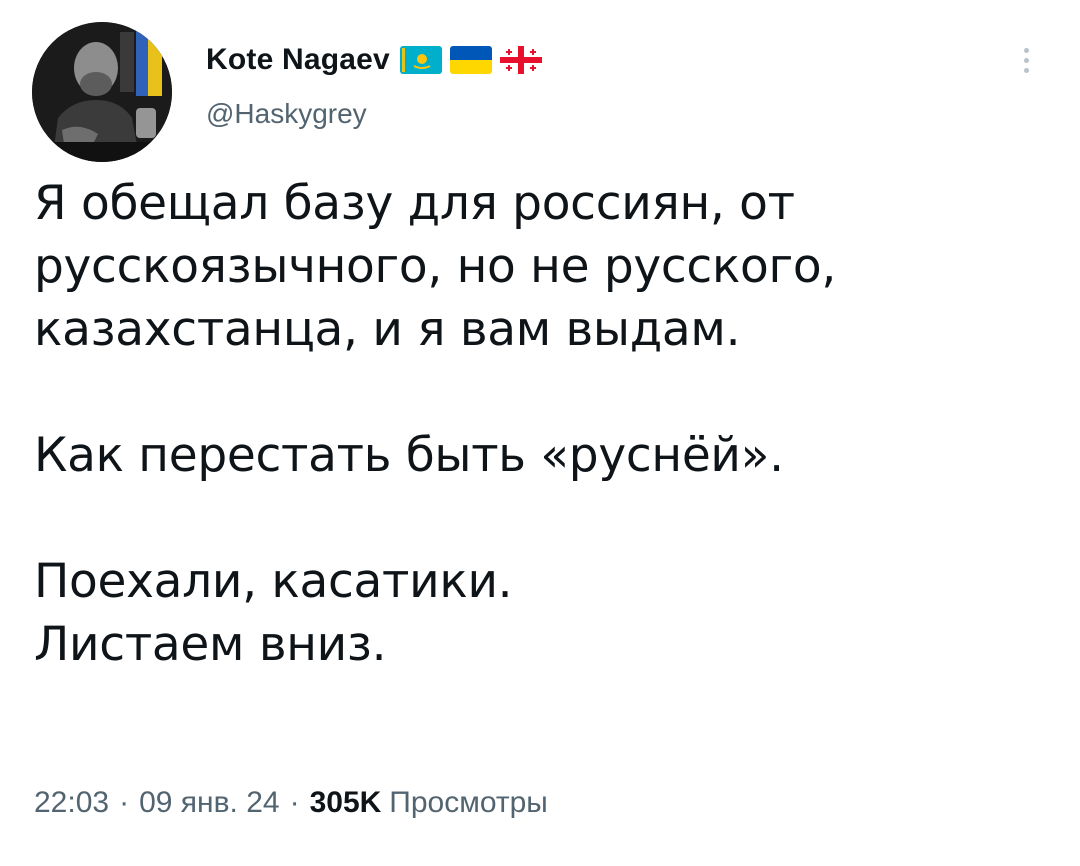 Image resolution: width=1080 pixels, height=866 pixels. What do you see at coordinates (468, 803) in the screenshot?
I see `views-label: Просмотры` at bounding box center [468, 803].